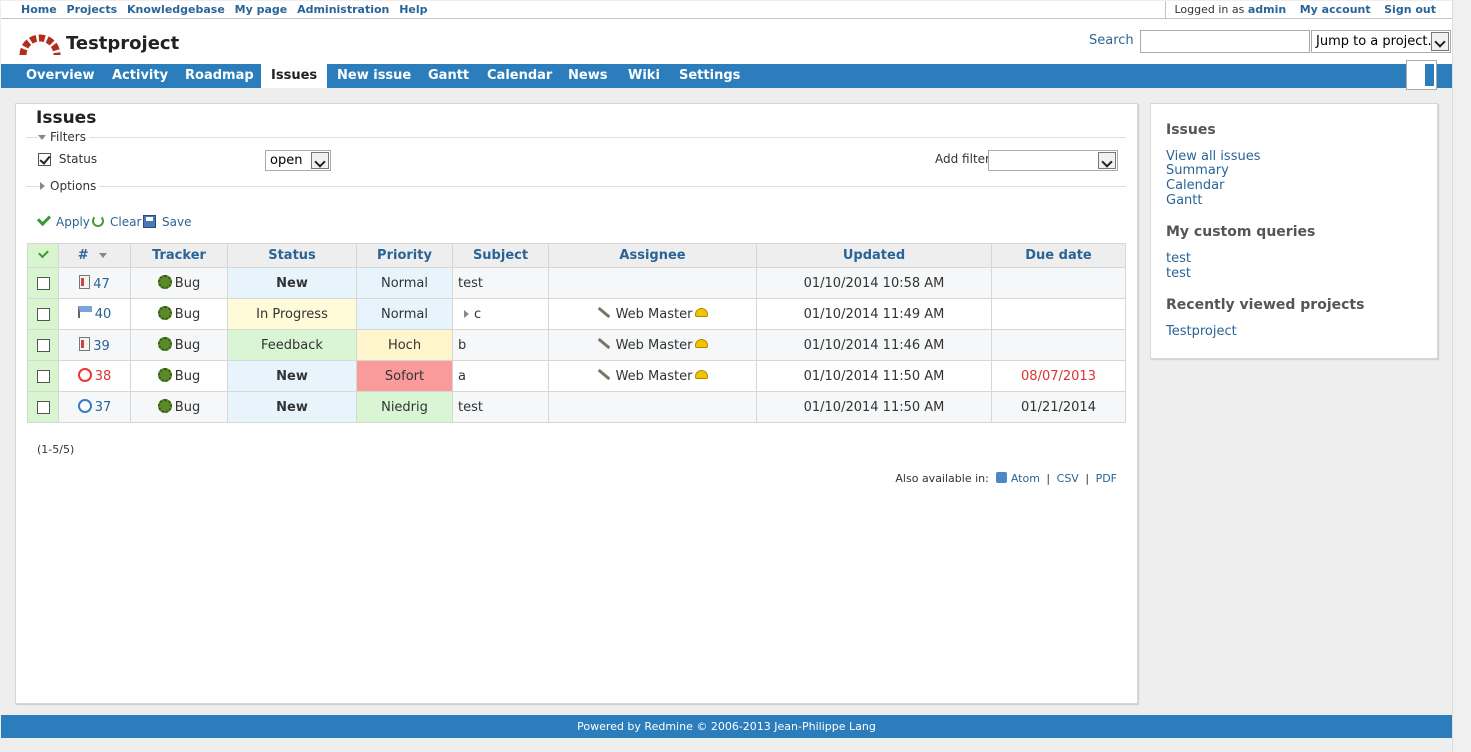  I want to click on user-link: admin, so click(1267, 9).